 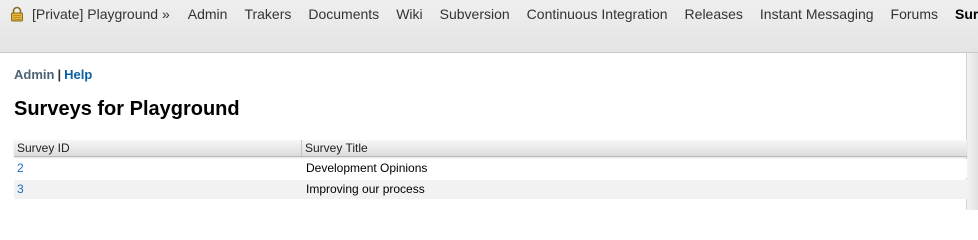 What do you see at coordinates (267, 14) in the screenshot?
I see `nav-item-trakers: Trakers` at bounding box center [267, 14].